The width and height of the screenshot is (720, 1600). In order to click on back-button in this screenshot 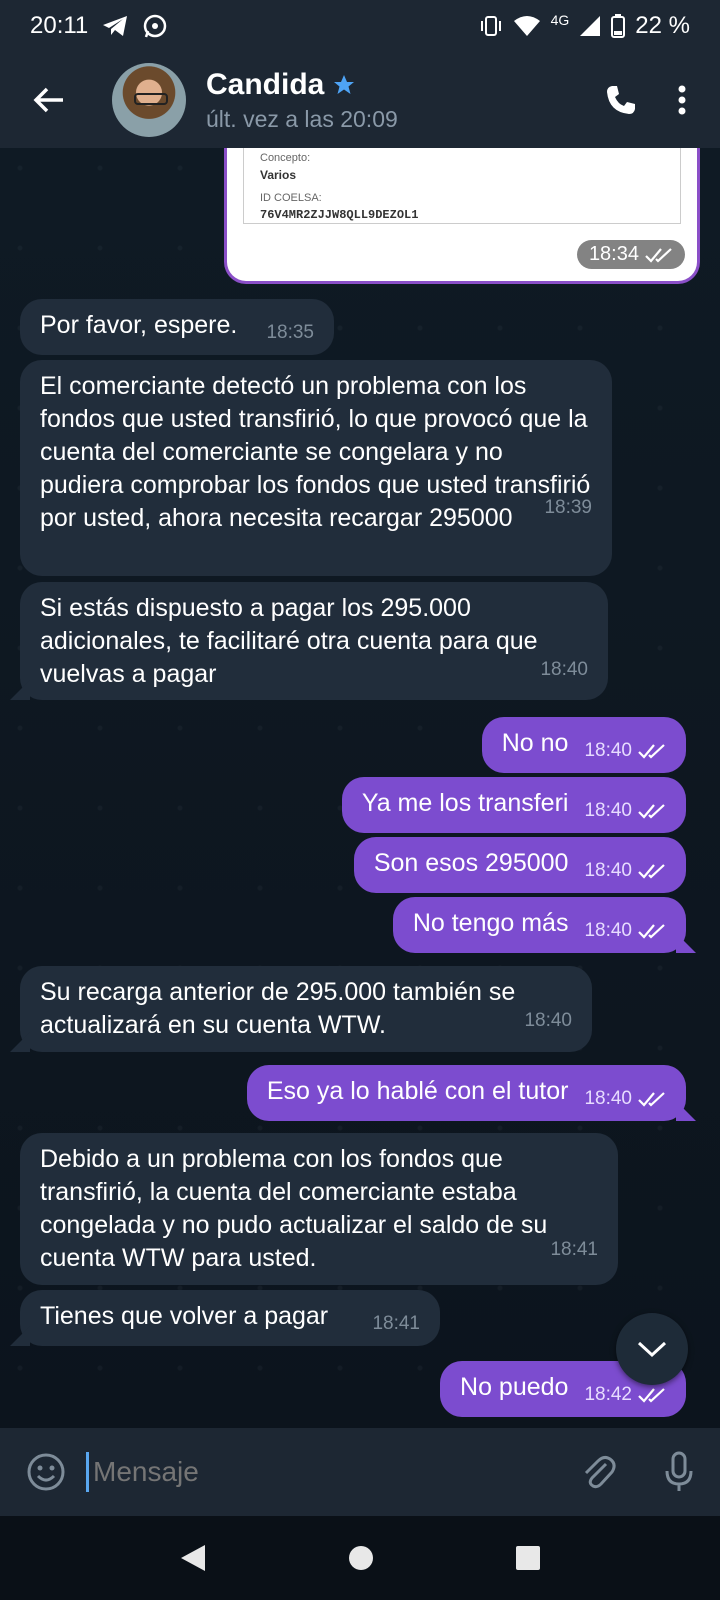, I will do `click(49, 100)`.